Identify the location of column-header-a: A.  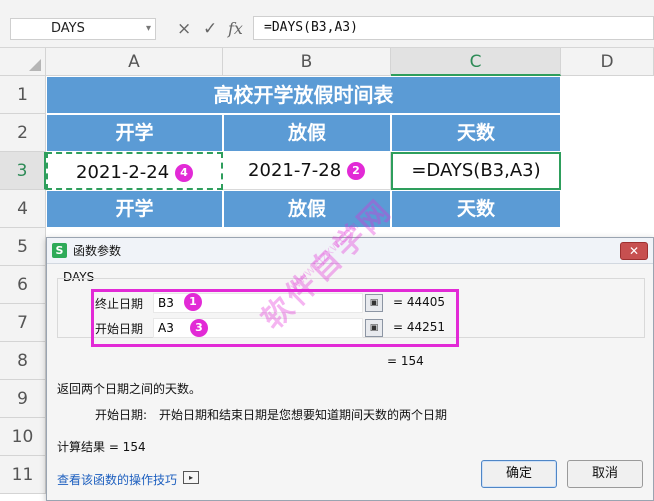
(134, 62).